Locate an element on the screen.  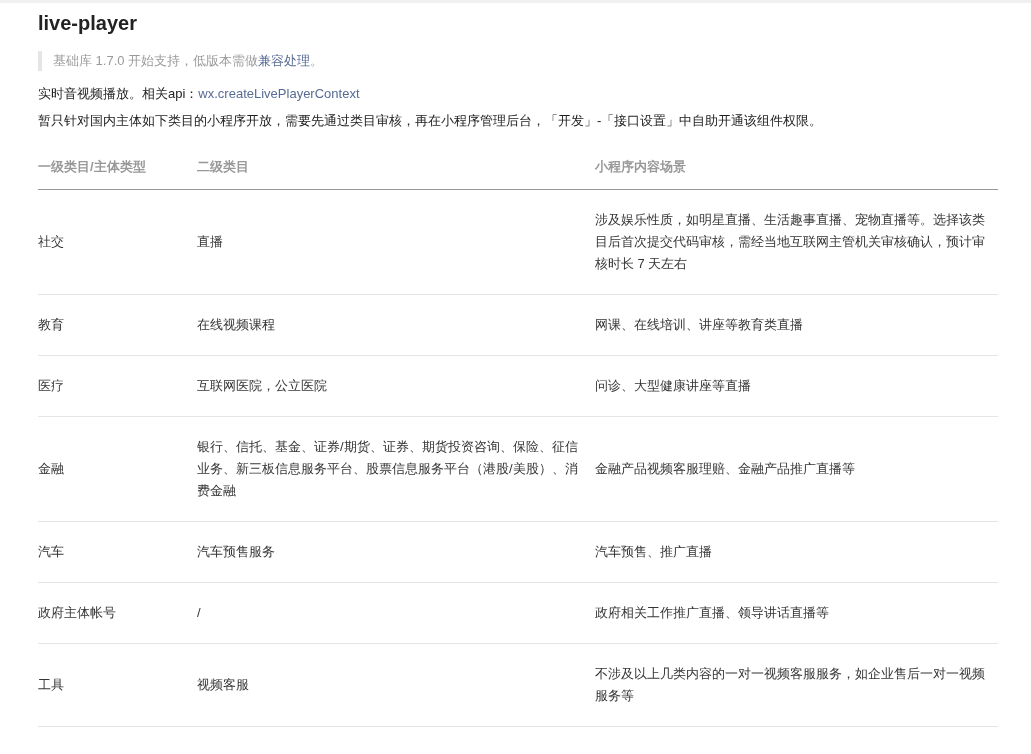
page-title: live-player is located at coordinates (88, 23).